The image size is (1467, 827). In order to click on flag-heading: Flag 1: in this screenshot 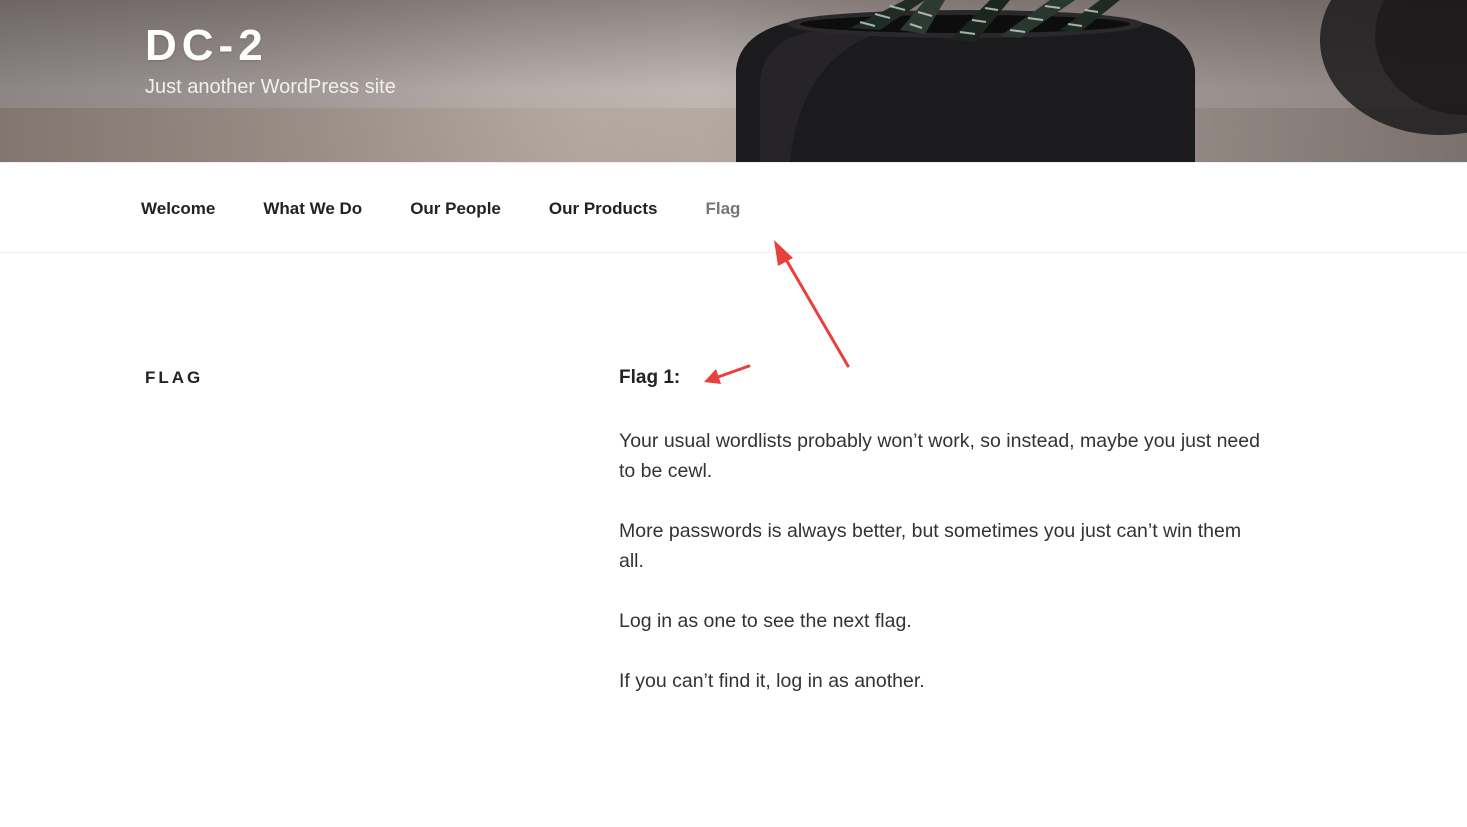, I will do `click(650, 377)`.